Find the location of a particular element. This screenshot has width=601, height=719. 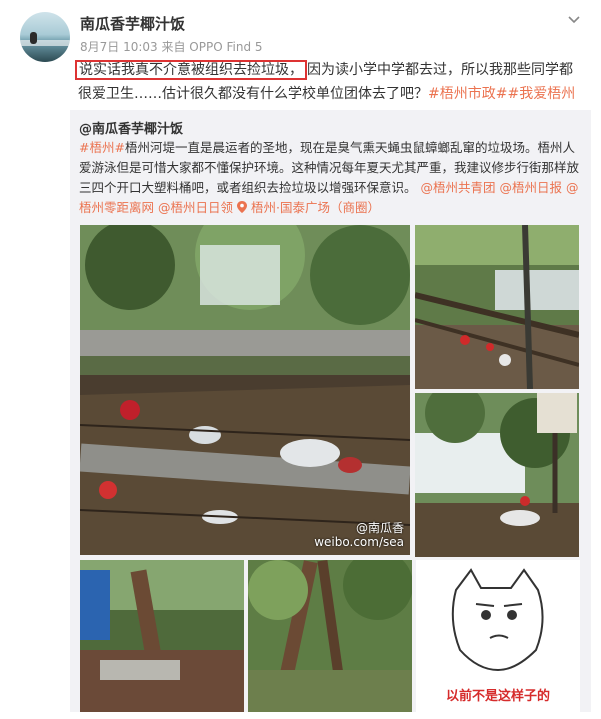

watermark: @南瓜香 weibo.com/sea is located at coordinates (359, 535).